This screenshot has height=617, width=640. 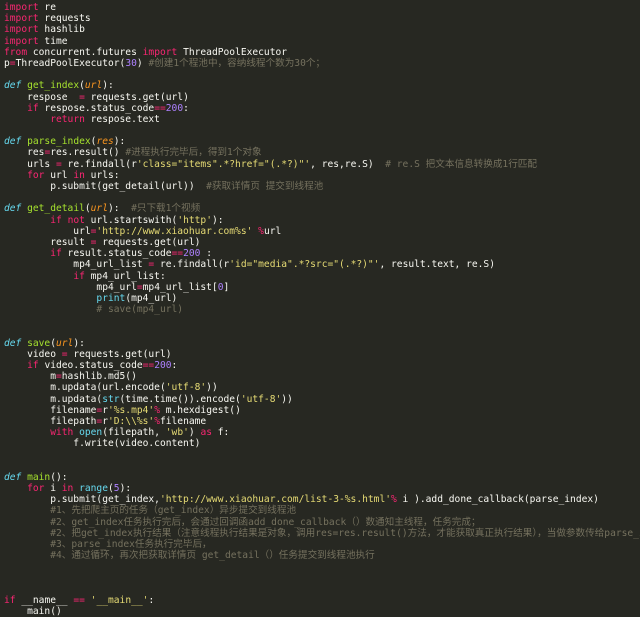 I want to click on code-line: respose = requests.get(url), so click(x=320, y=97).